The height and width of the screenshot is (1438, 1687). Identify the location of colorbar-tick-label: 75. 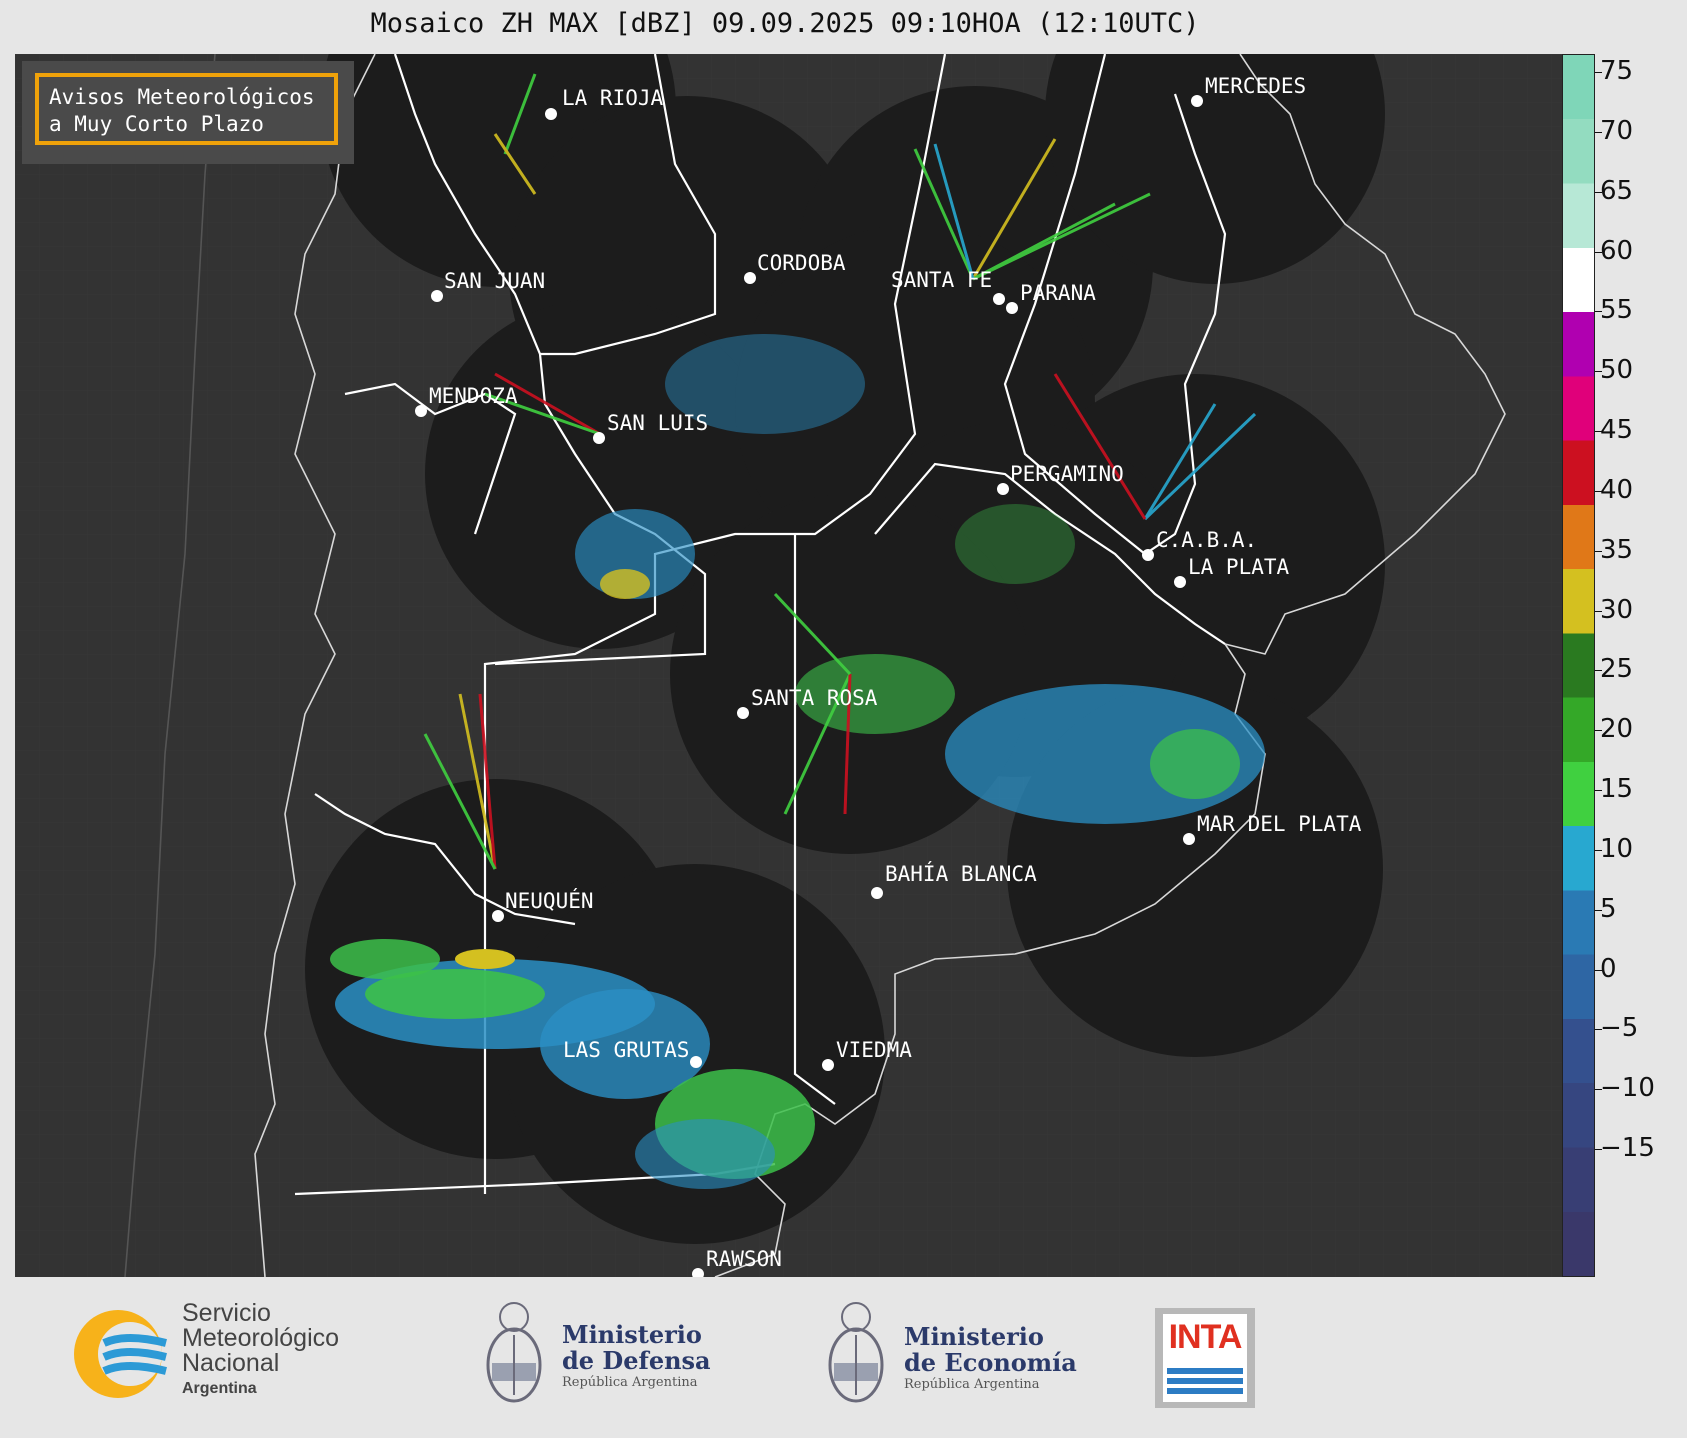
(1617, 71).